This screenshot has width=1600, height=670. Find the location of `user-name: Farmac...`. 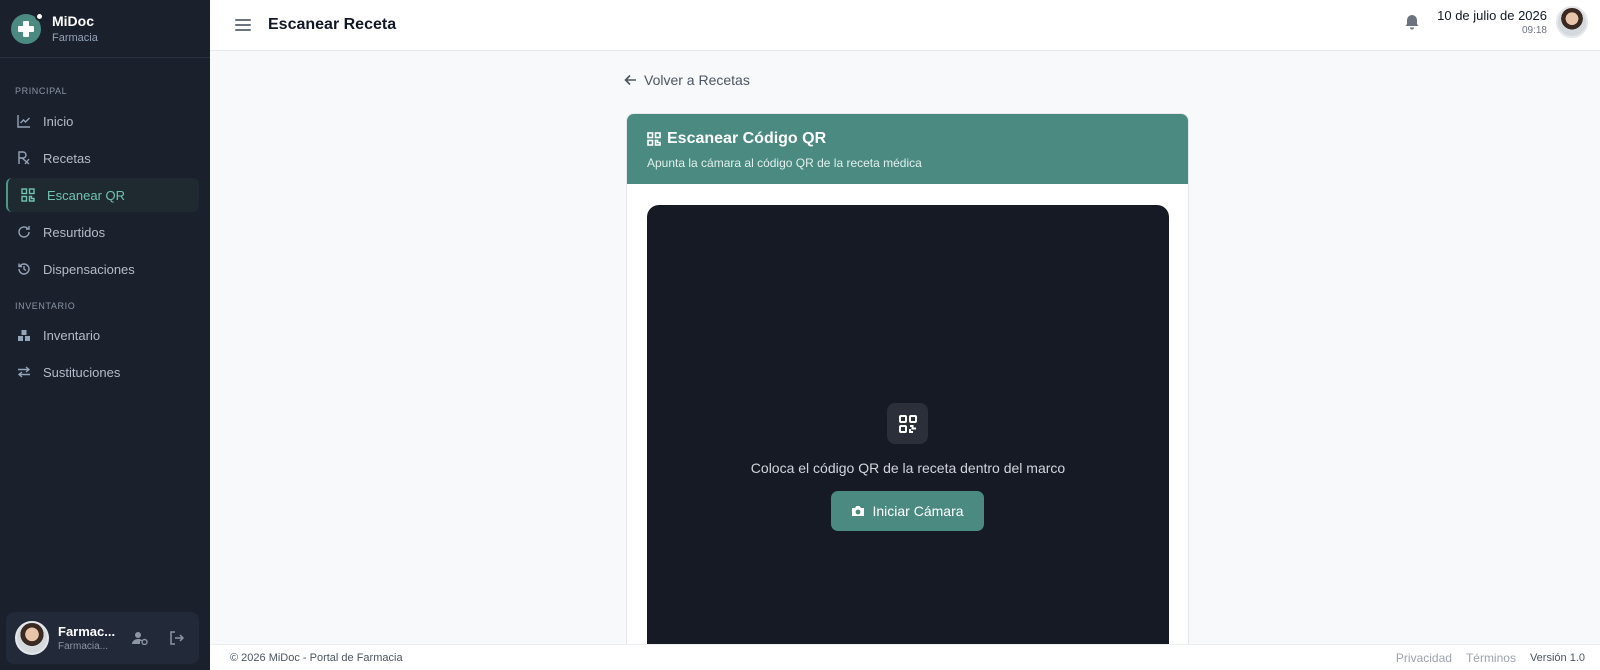

user-name: Farmac... is located at coordinates (87, 631).